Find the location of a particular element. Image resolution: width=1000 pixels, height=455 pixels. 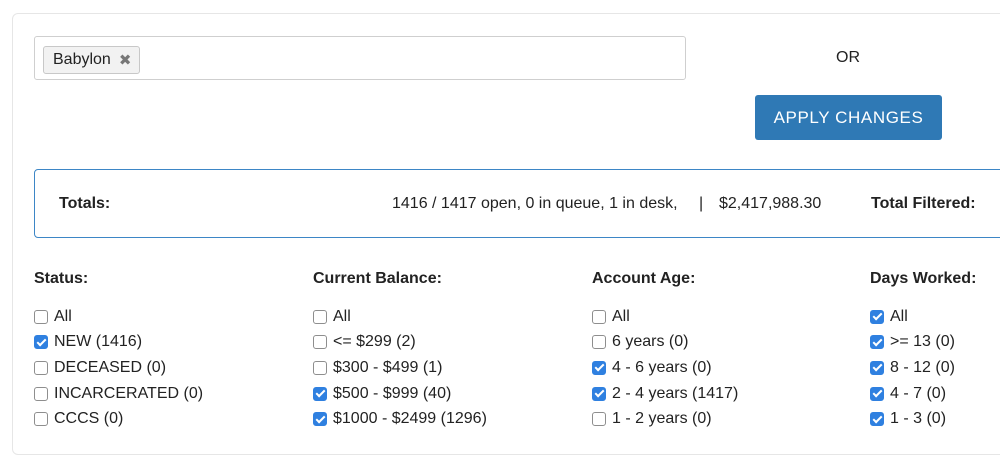

option-label: $500 - $999 (40) is located at coordinates (392, 393).